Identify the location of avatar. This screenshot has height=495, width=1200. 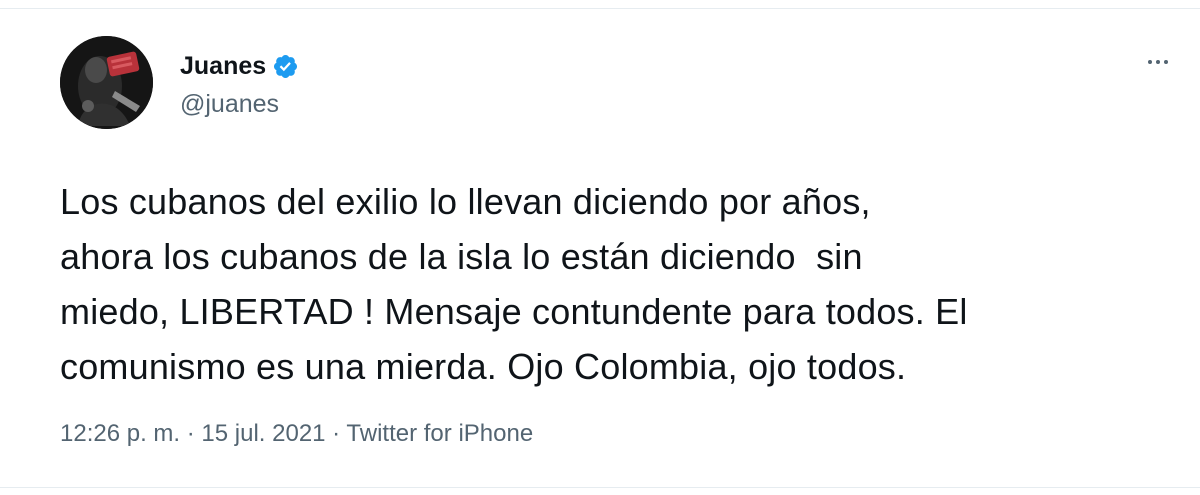
(106, 82).